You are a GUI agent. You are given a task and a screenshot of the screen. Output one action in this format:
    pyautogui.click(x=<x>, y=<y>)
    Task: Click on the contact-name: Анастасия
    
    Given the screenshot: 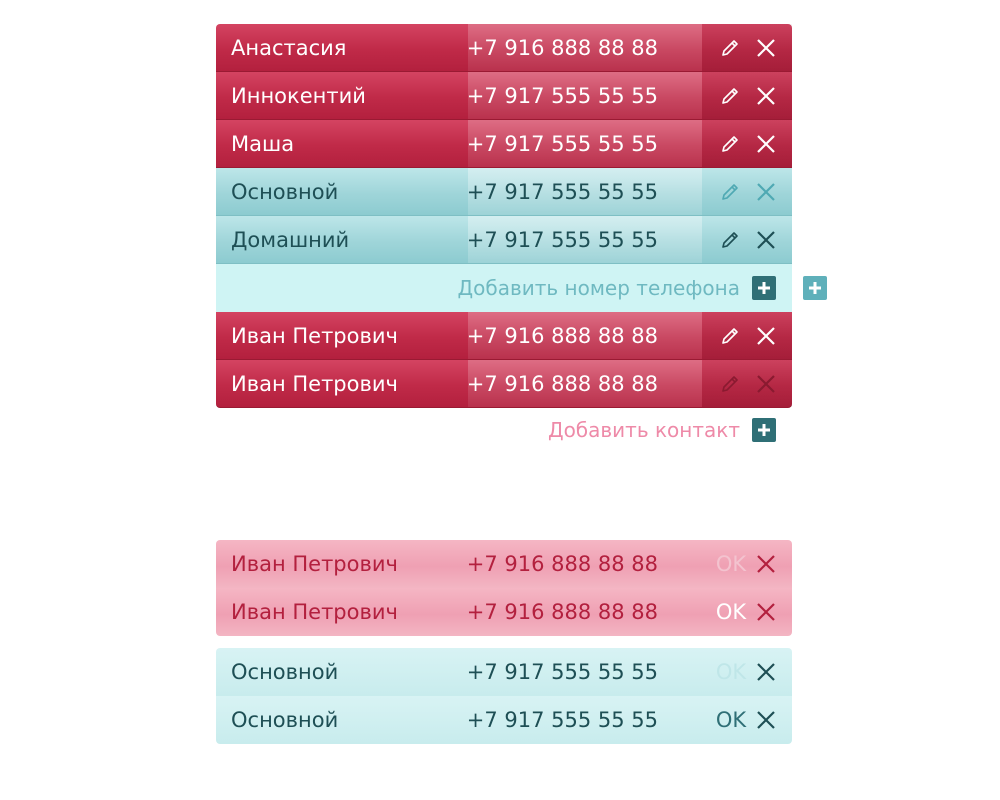 What is the action you would take?
    pyautogui.click(x=289, y=47)
    